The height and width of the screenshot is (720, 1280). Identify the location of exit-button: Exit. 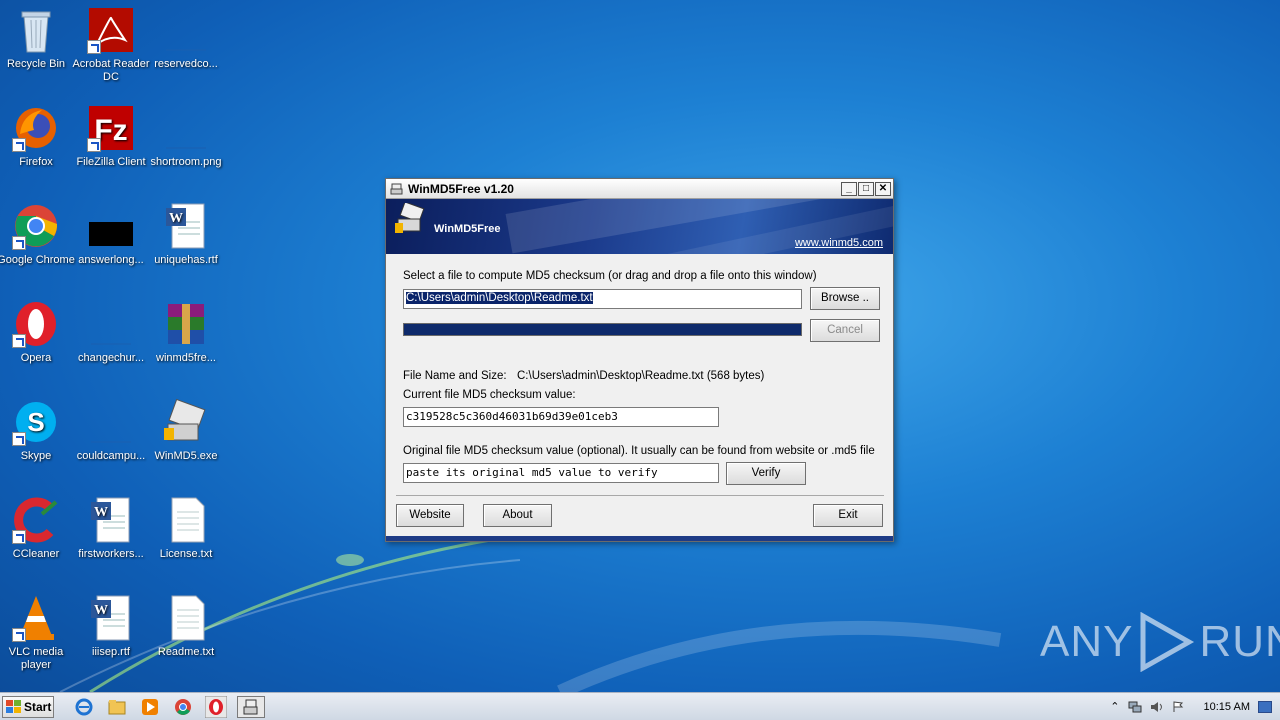
(848, 515).